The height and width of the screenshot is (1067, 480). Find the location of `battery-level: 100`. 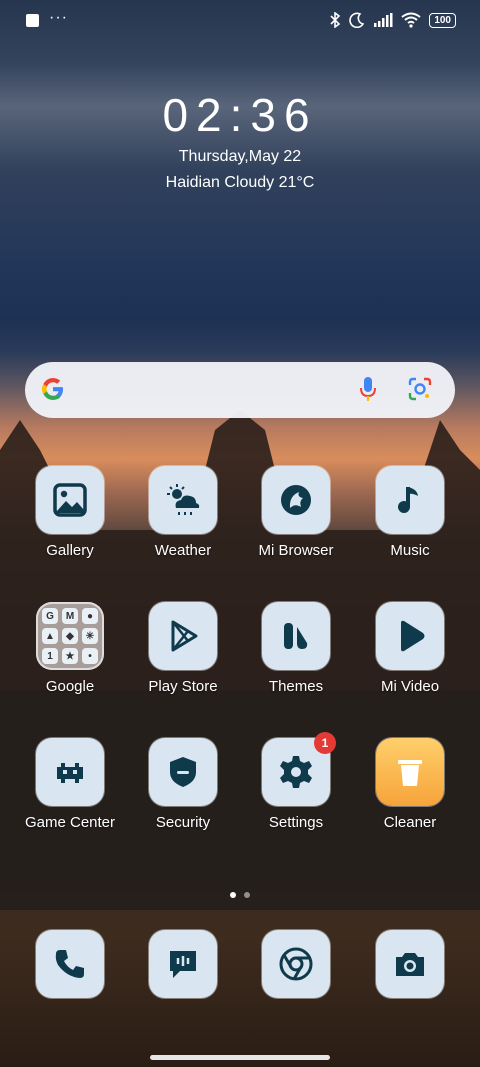

battery-level: 100 is located at coordinates (442, 20).